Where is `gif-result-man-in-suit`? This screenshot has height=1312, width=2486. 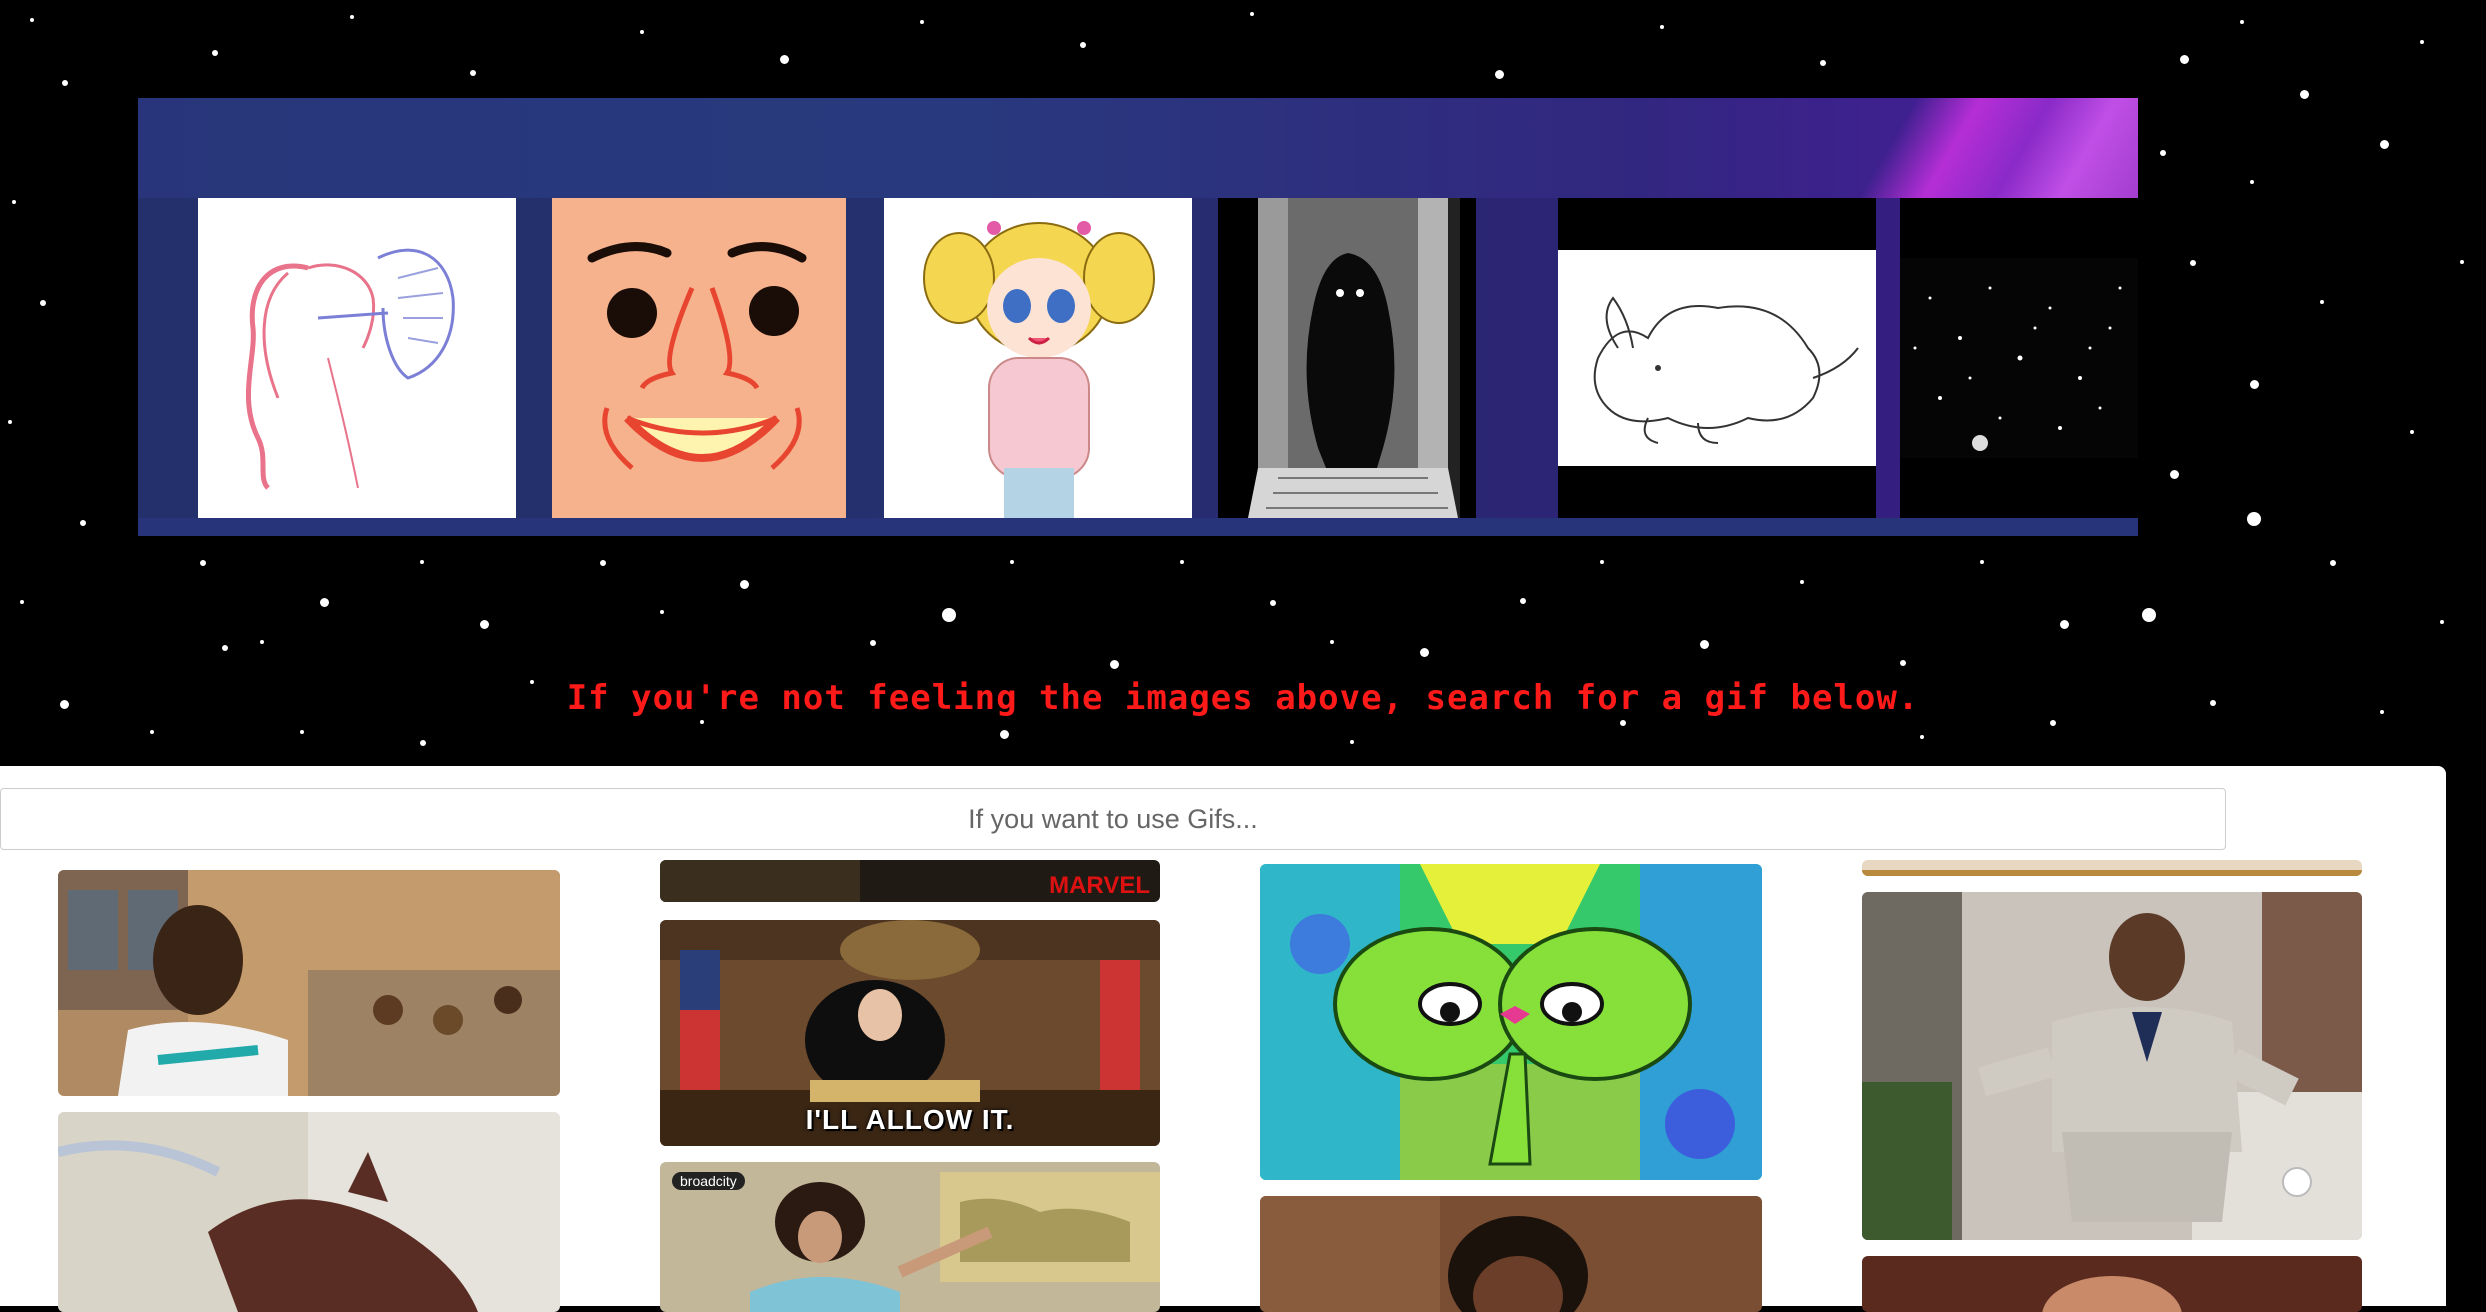 gif-result-man-in-suit is located at coordinates (2112, 1066).